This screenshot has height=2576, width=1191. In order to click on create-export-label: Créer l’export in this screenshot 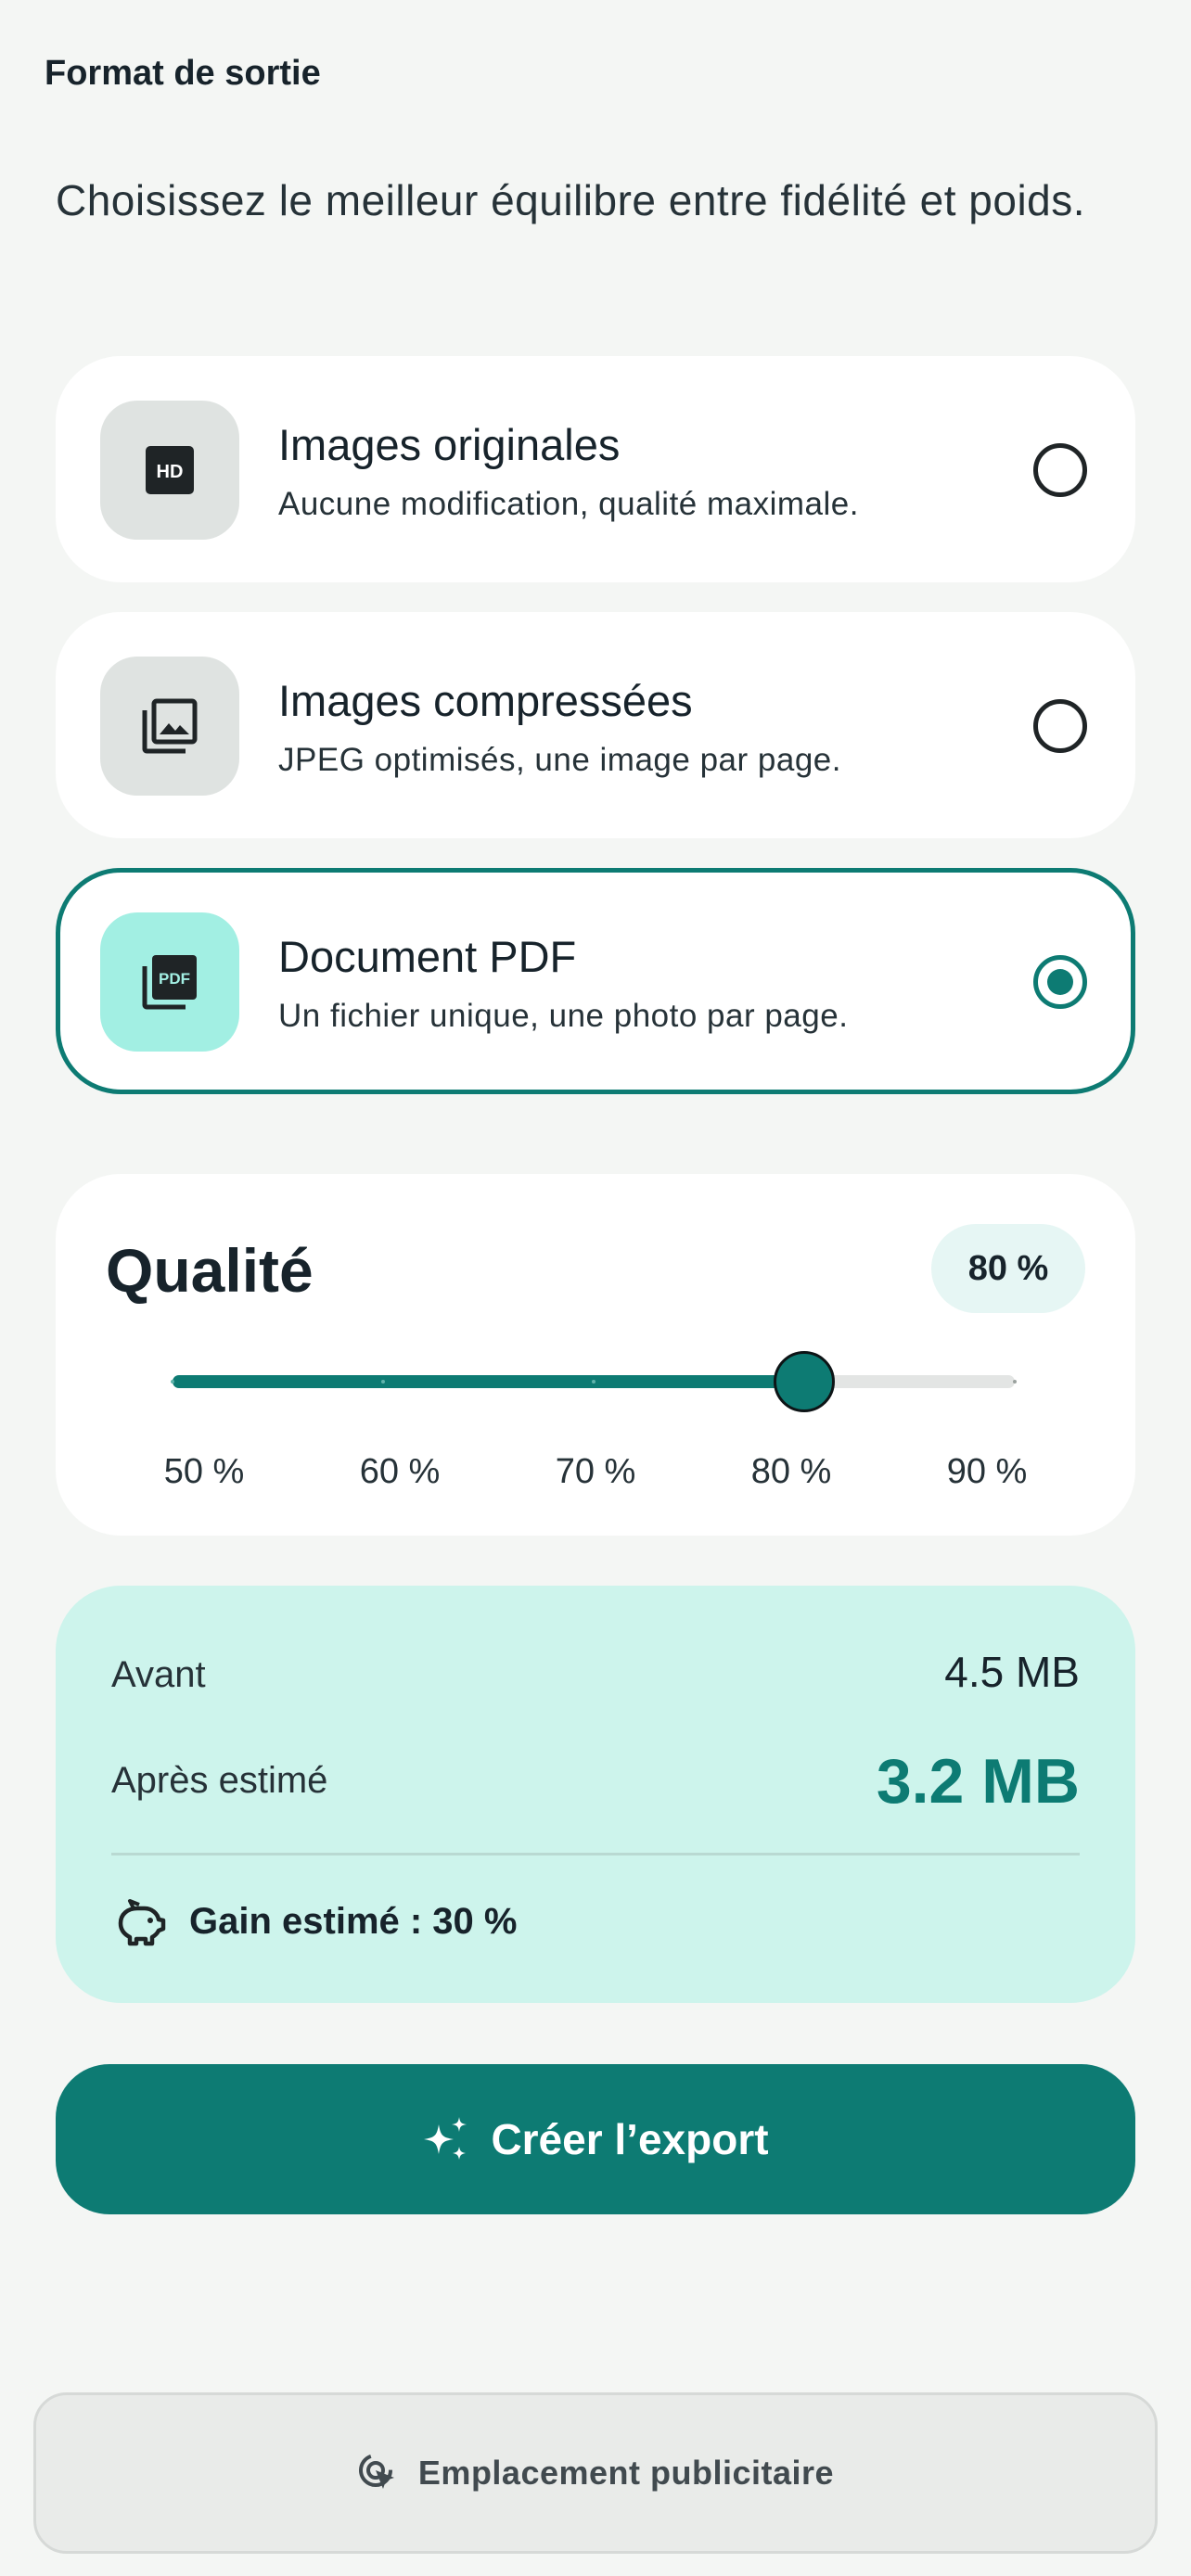, I will do `click(630, 2139)`.